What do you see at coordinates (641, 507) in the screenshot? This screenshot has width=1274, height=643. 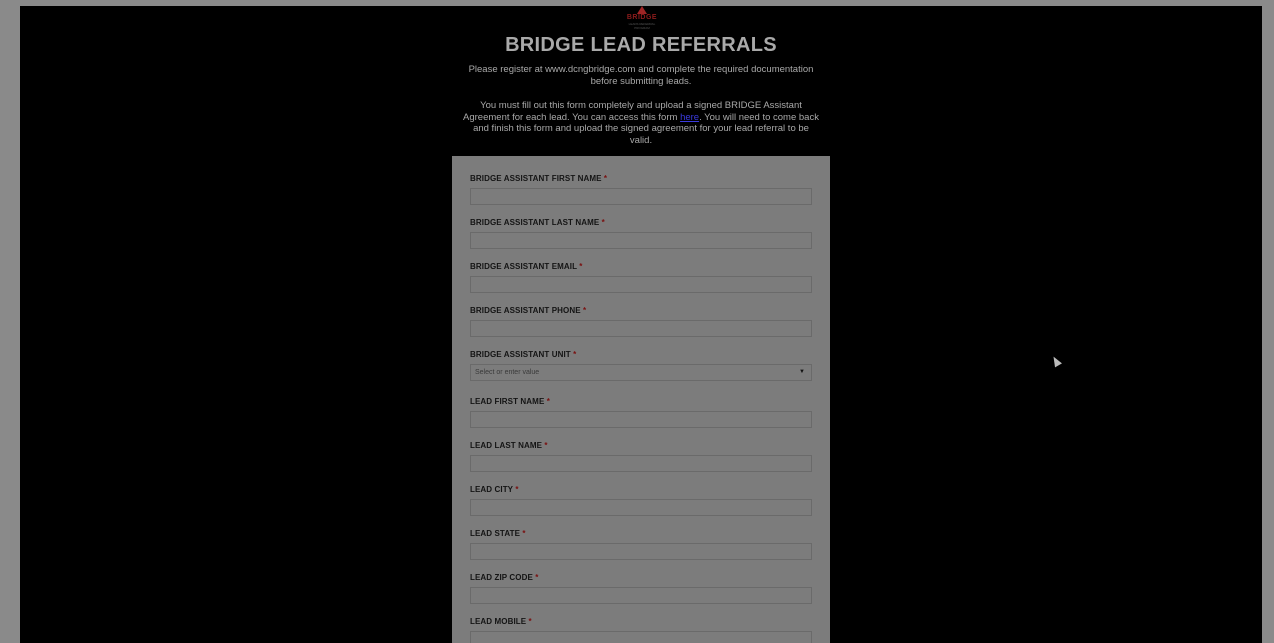 I see `lead-city-input` at bounding box center [641, 507].